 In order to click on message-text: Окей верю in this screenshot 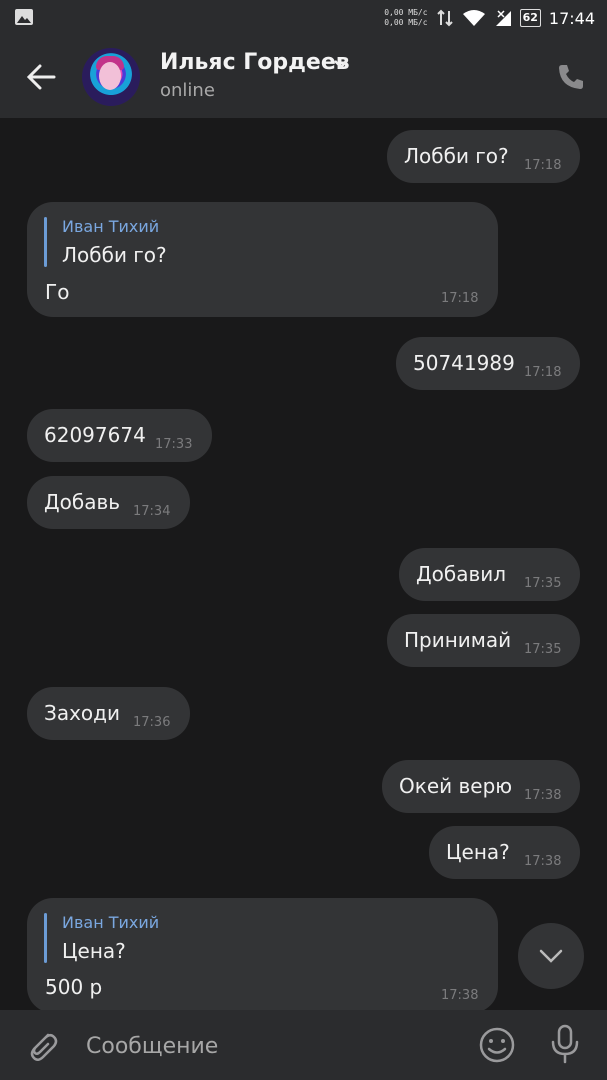, I will do `click(456, 786)`.